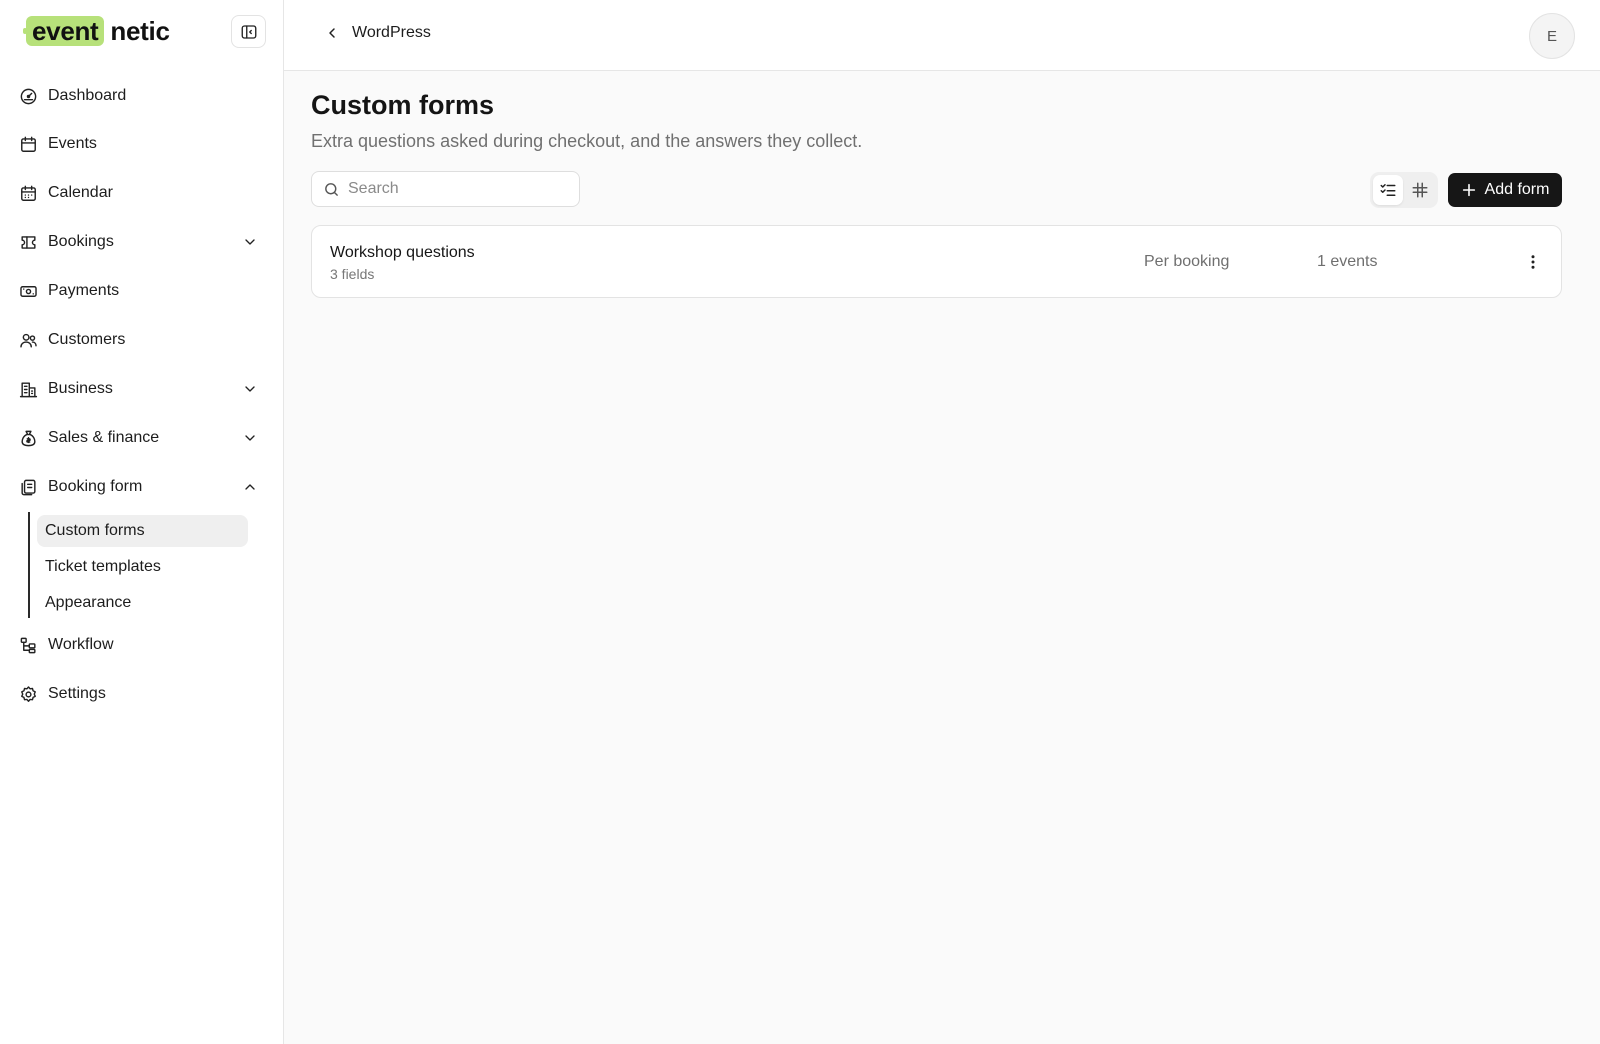 The height and width of the screenshot is (1044, 1600). I want to click on hash-icon, so click(1420, 190).